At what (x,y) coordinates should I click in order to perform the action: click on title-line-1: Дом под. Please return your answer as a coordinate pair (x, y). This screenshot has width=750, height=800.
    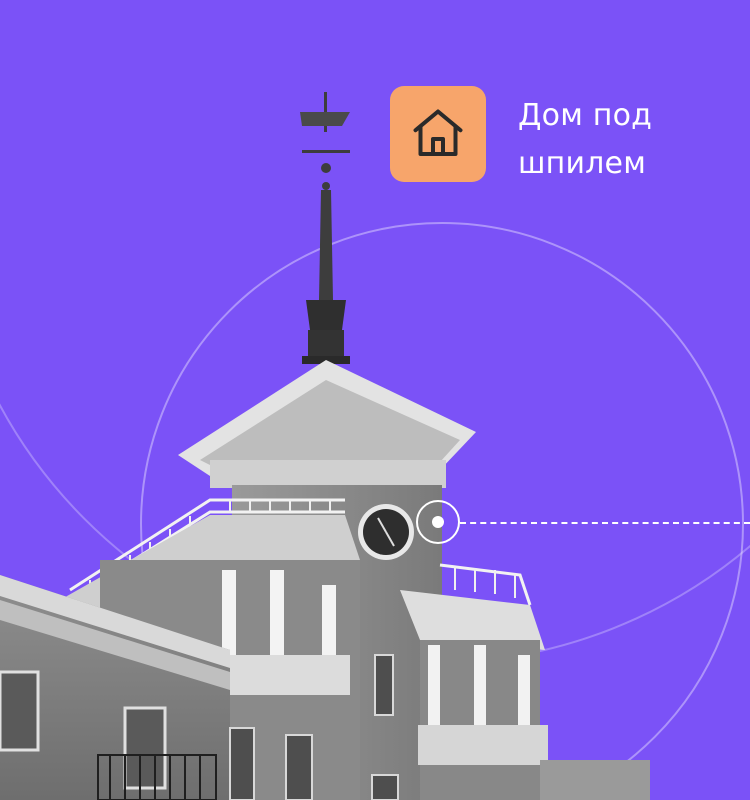
    Looking at the image, I should click on (585, 115).